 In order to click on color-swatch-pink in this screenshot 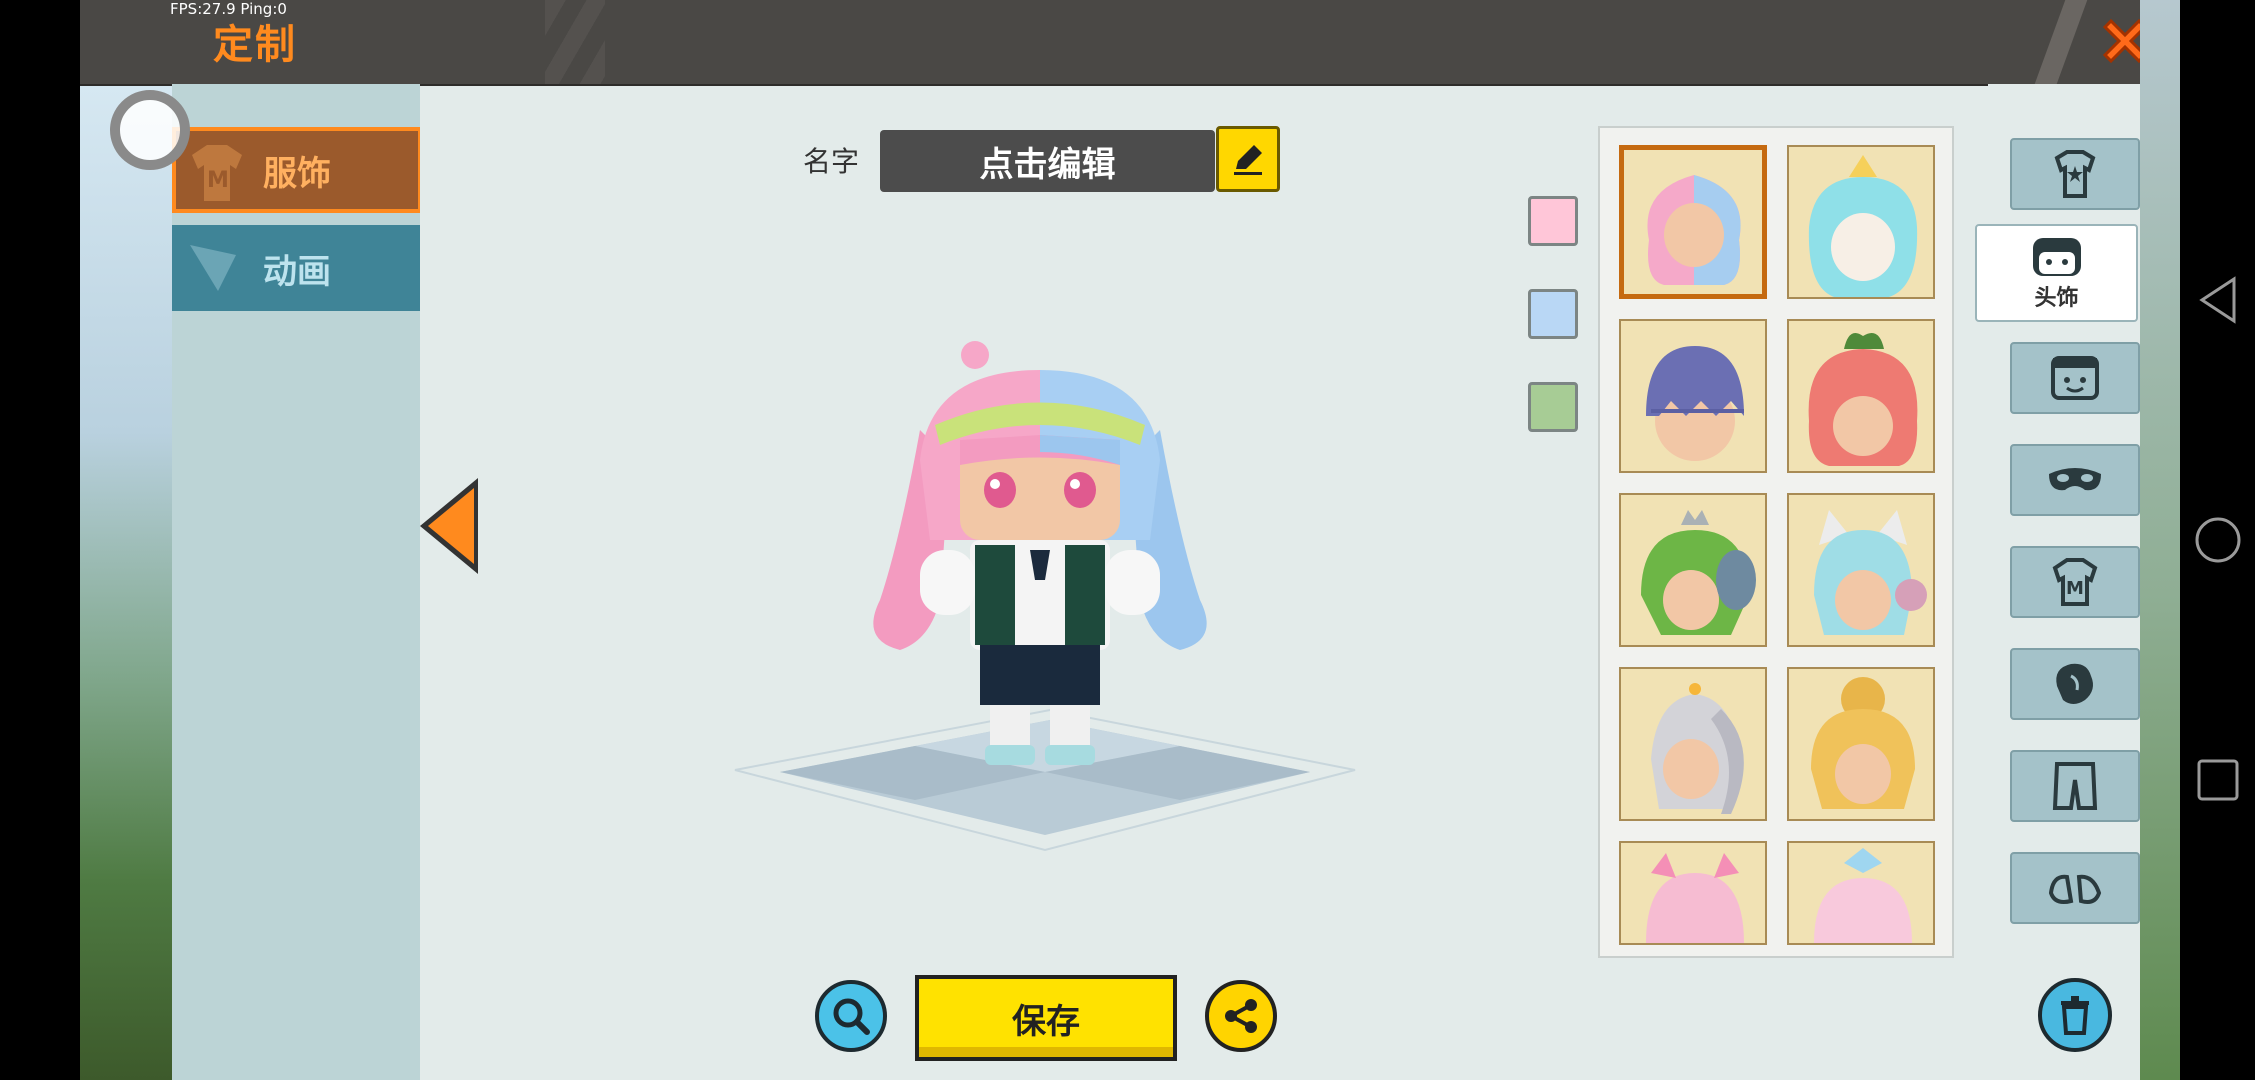, I will do `click(1553, 221)`.